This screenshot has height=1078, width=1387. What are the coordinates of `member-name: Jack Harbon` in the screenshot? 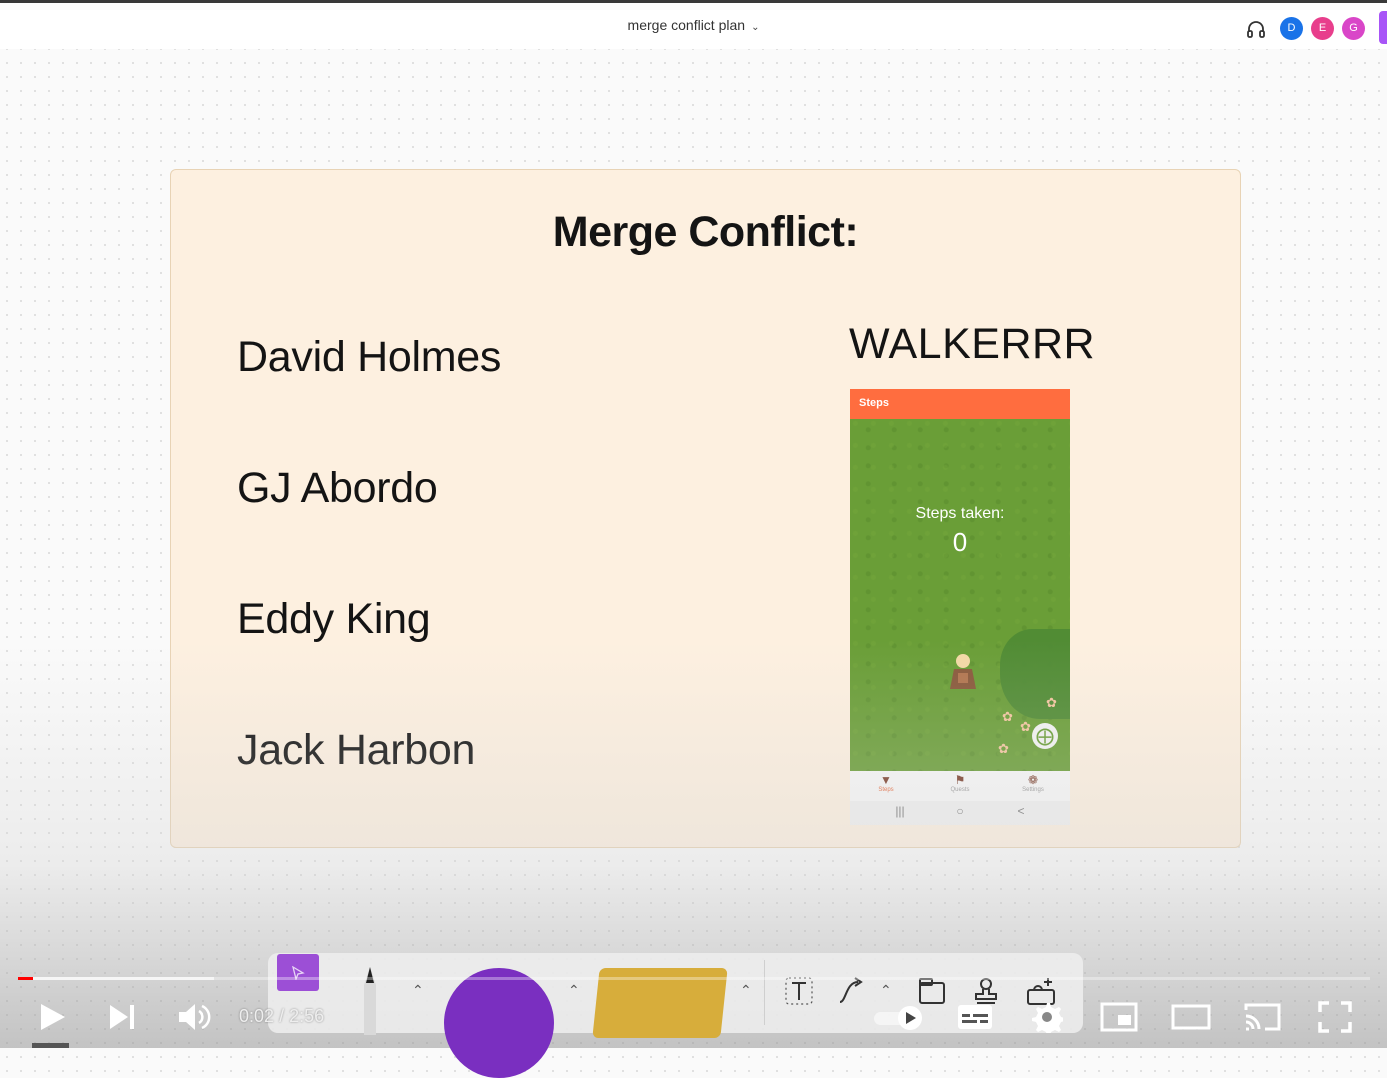 It's located at (356, 750).